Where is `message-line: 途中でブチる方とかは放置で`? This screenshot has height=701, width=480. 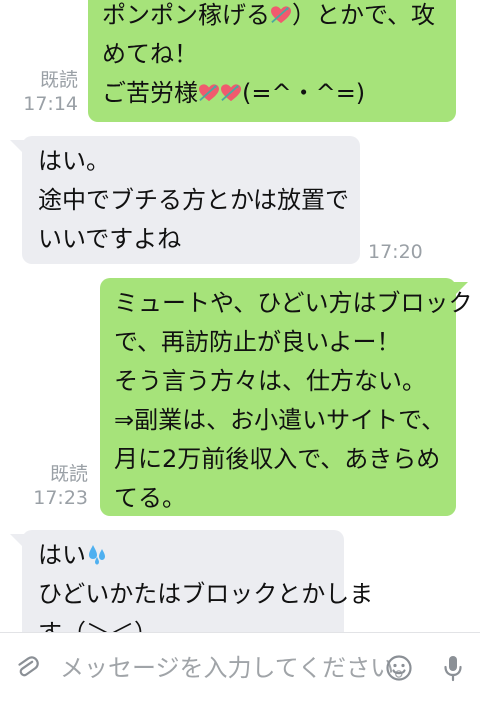
message-line: 途中でブチる方とかは放置で is located at coordinates (194, 200).